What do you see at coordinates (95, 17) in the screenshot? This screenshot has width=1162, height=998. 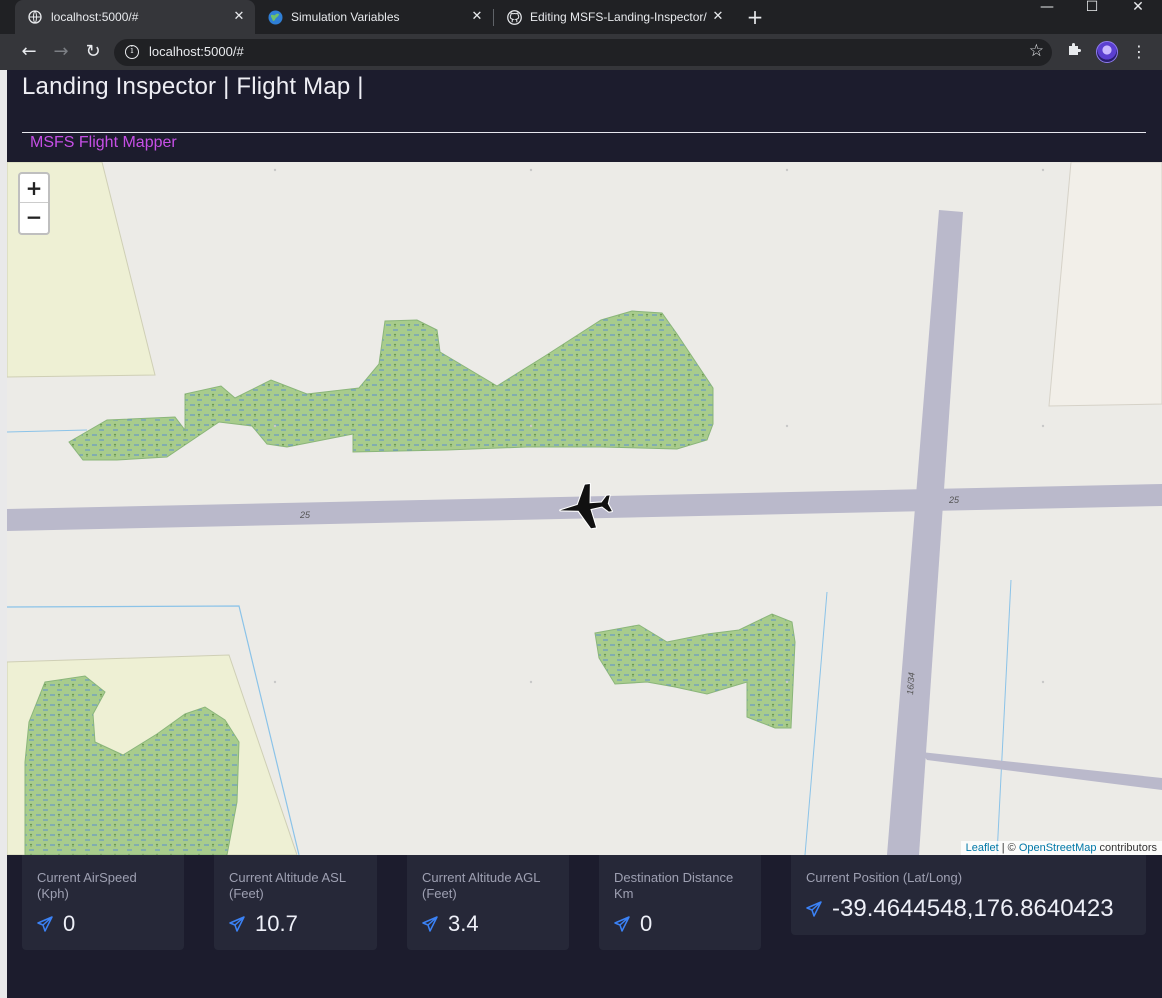 I see `tab-title: localhost:5000/#` at bounding box center [95, 17].